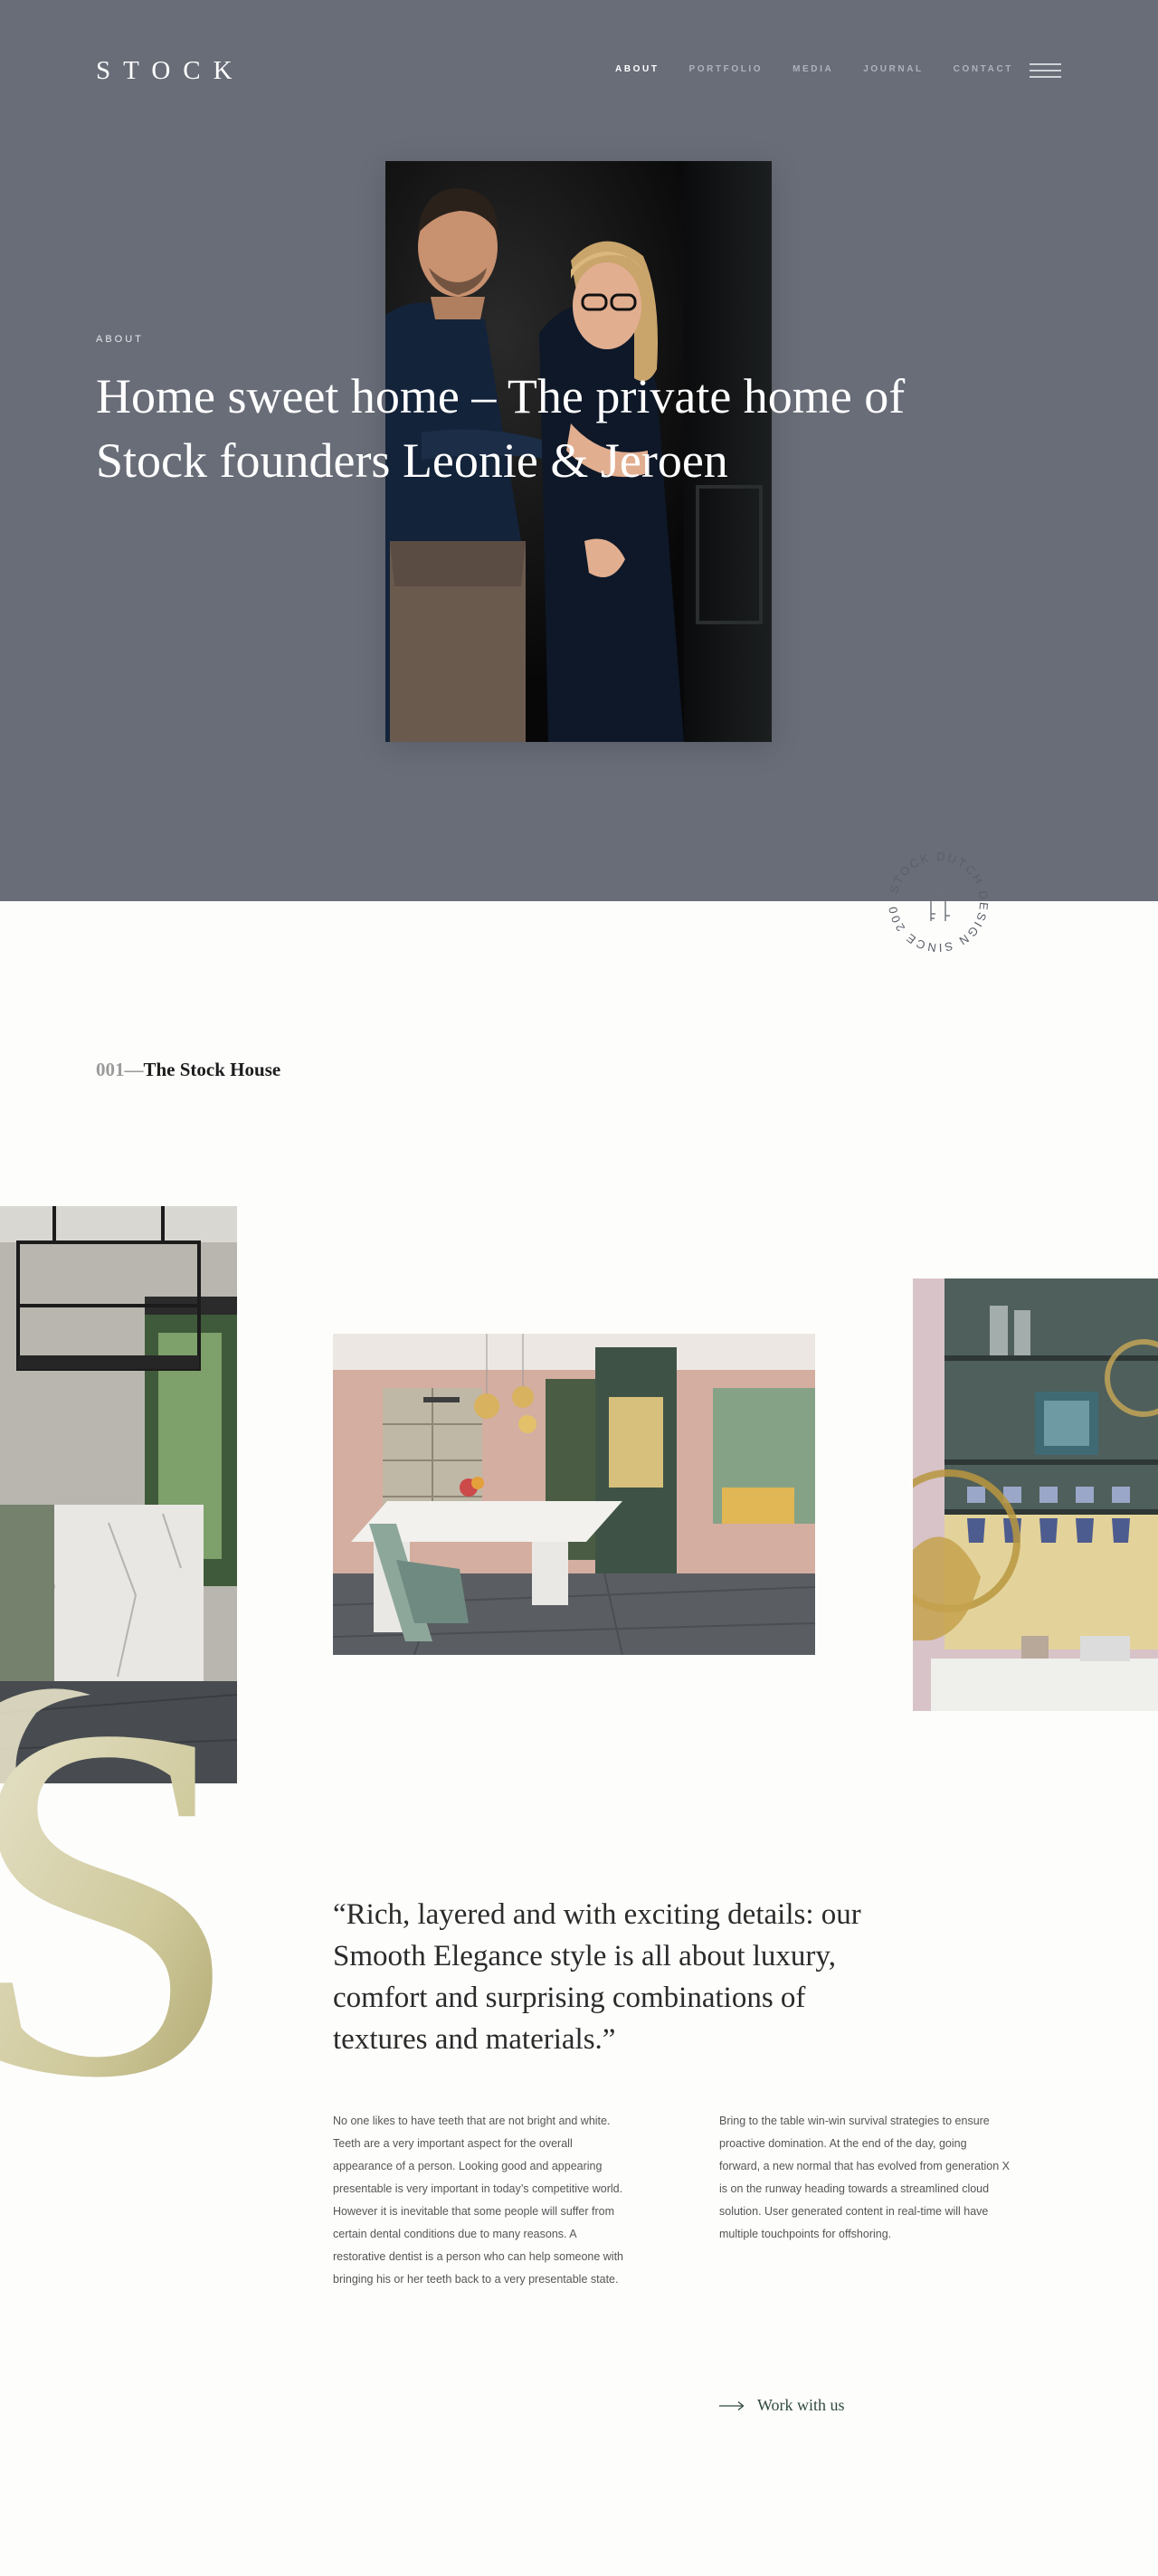 The height and width of the screenshot is (2576, 1158). Describe the element at coordinates (637, 69) in the screenshot. I see `nav-item-about: ABOUT` at that location.